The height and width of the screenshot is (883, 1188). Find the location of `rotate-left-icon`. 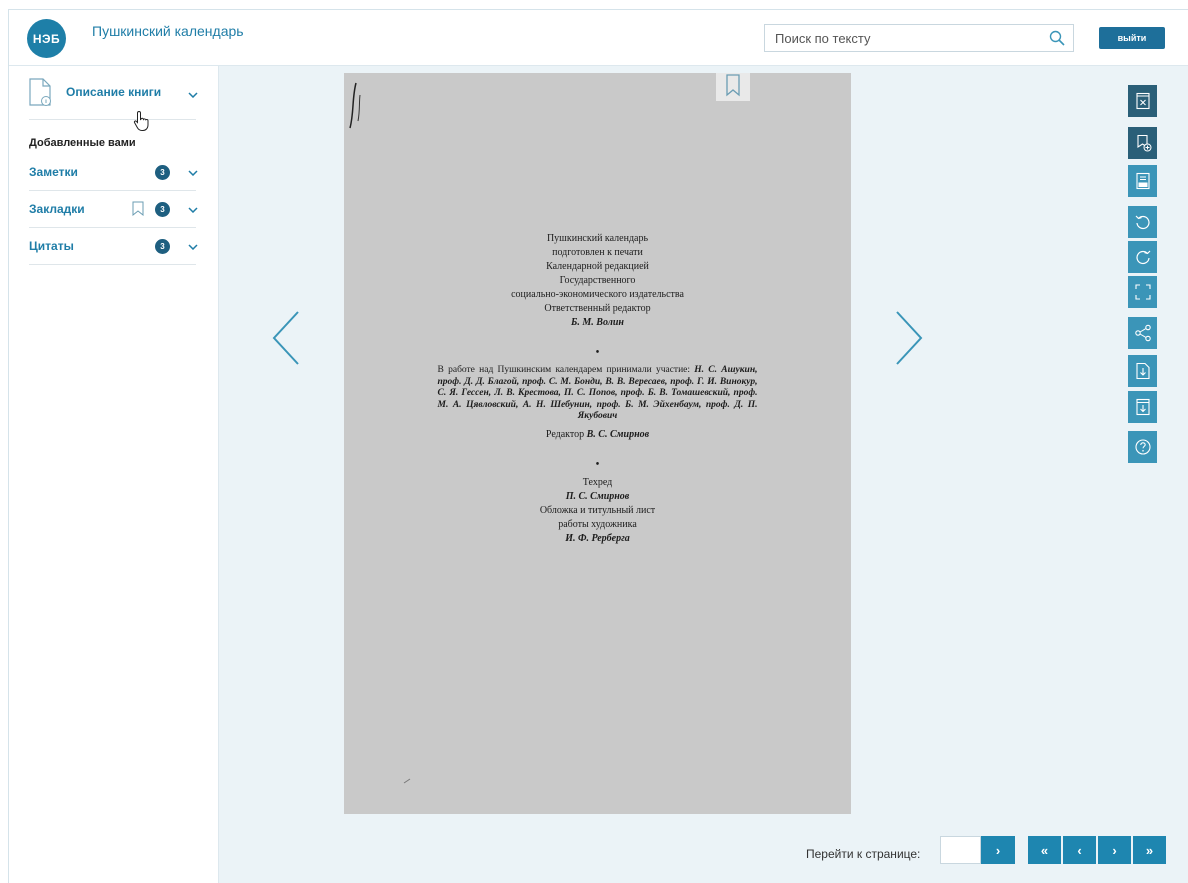

rotate-left-icon is located at coordinates (1142, 222).